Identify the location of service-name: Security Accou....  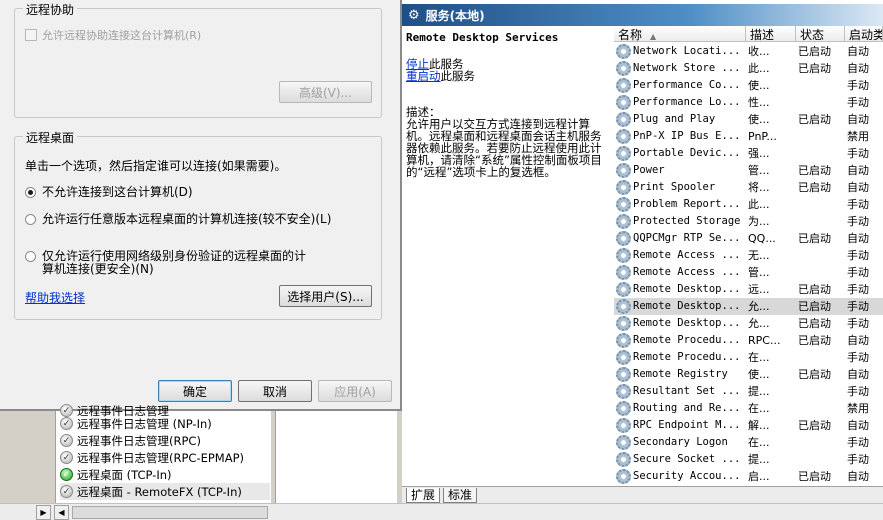
(687, 476).